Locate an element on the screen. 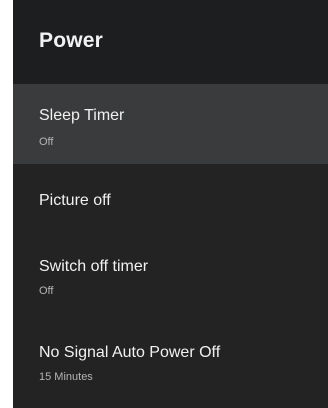  no-signal-auto-power-off-label: No Signal Auto Power Off is located at coordinates (130, 352).